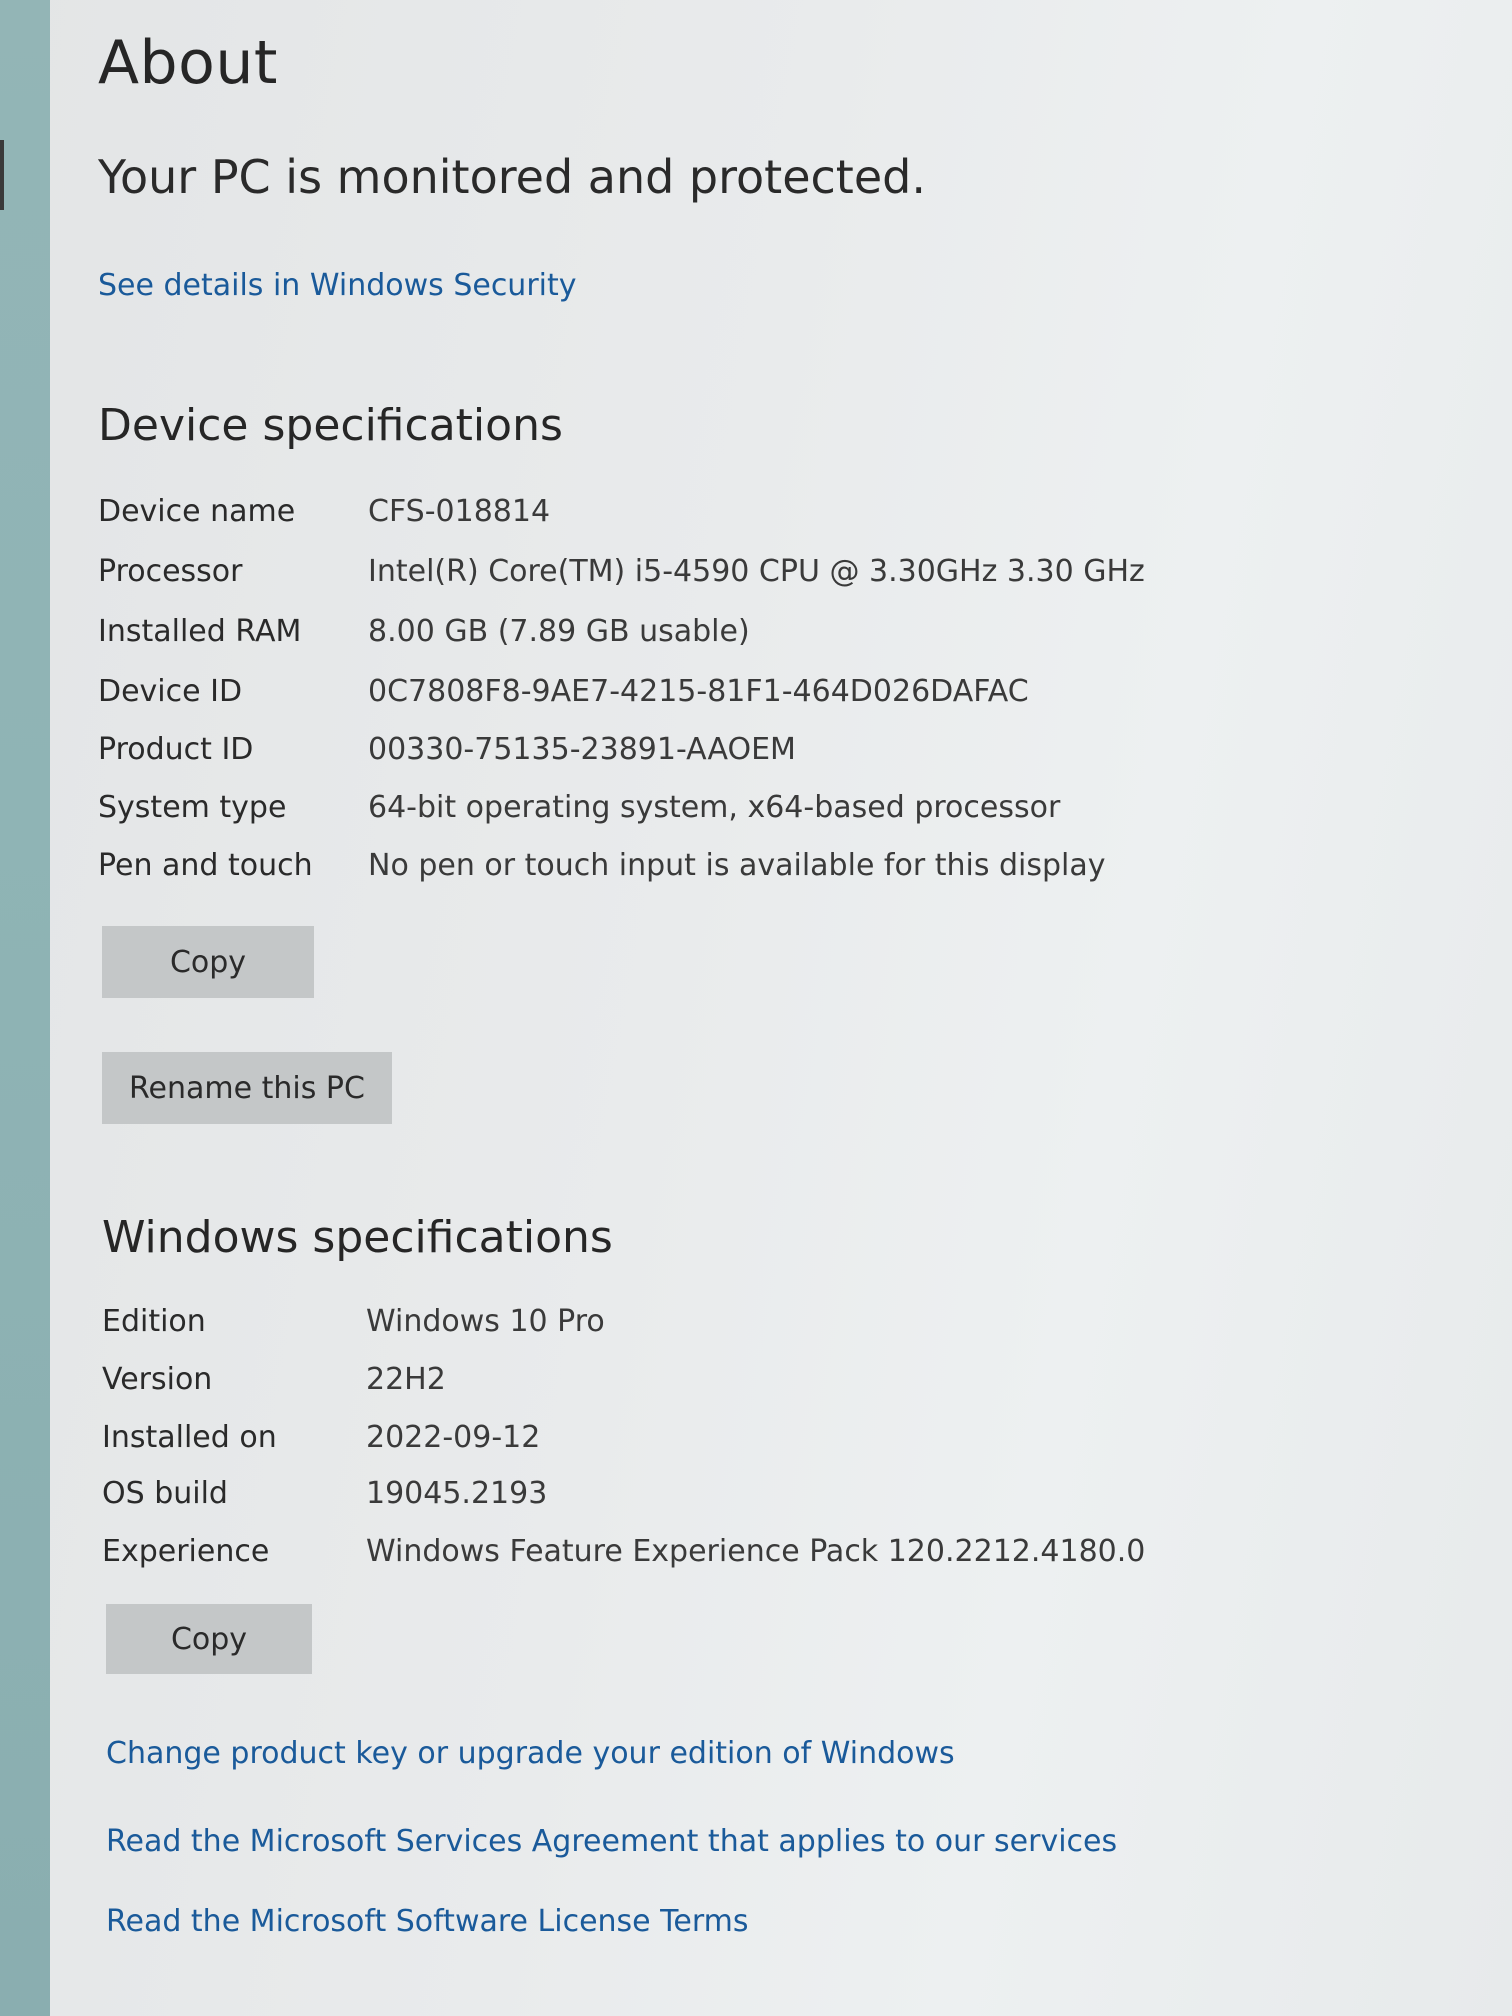 This screenshot has height=2016, width=1512. What do you see at coordinates (457, 1493) in the screenshot?
I see `spec-value: 19045.2193` at bounding box center [457, 1493].